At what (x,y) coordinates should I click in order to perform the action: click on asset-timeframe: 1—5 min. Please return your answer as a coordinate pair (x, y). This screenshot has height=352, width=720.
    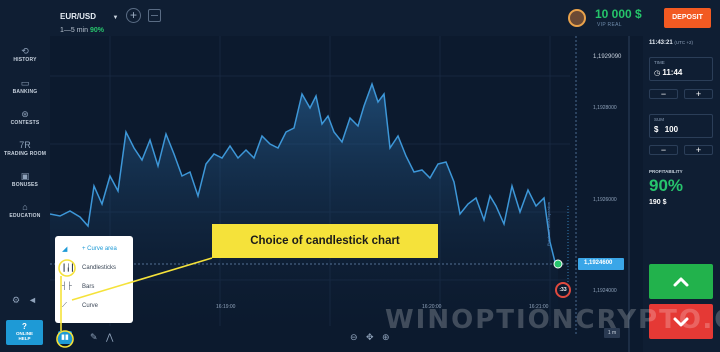
    Looking at the image, I should click on (74, 30).